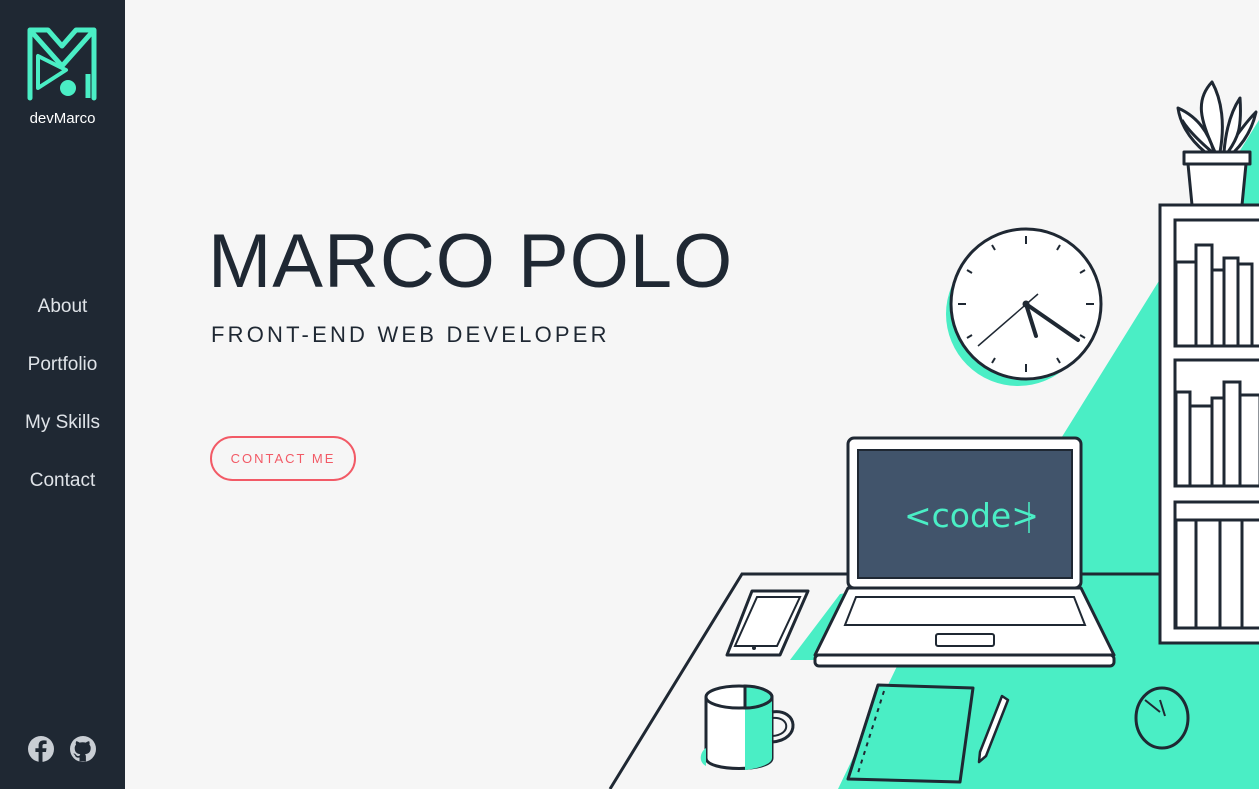  Describe the element at coordinates (1208, 424) in the screenshot. I see `bookshelf` at that location.